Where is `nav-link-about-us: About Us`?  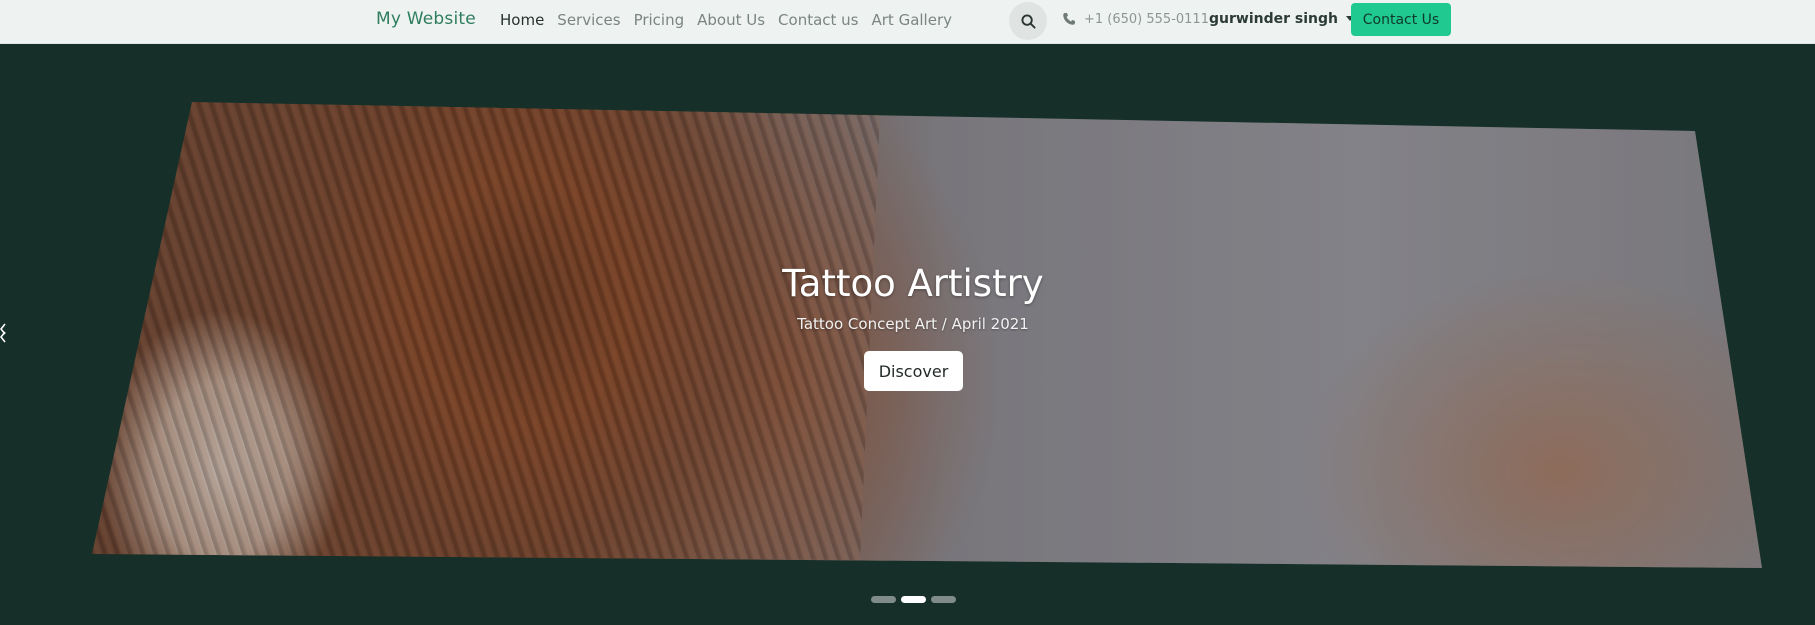
nav-link-about-us: About Us is located at coordinates (731, 20).